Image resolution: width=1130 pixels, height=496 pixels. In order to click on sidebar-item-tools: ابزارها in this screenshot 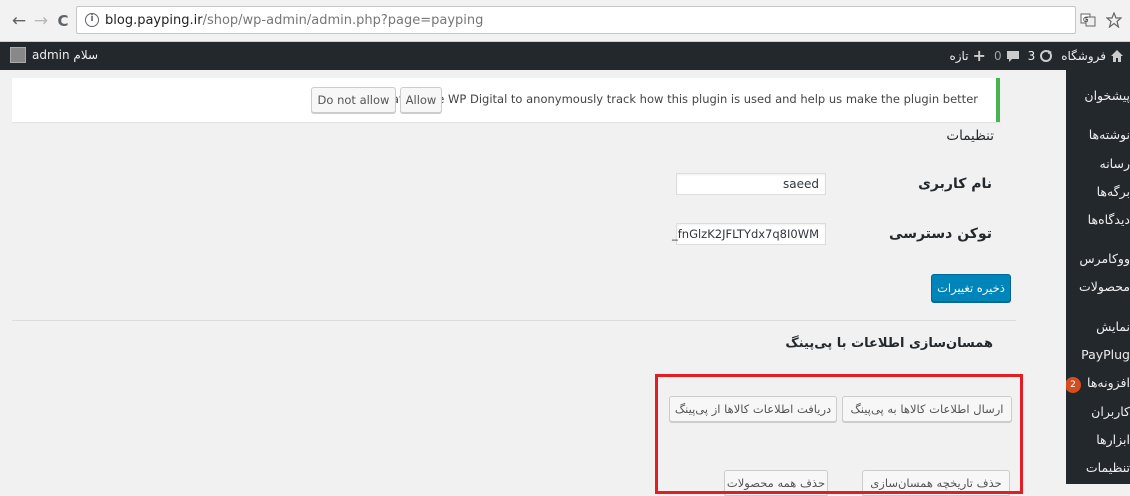, I will do `click(1098, 439)`.